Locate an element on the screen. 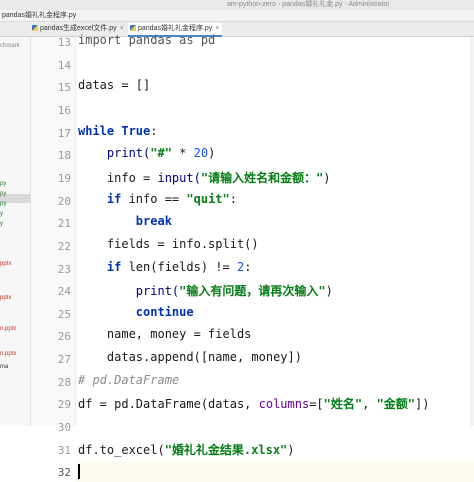 The width and height of the screenshot is (474, 482). code-line-13: import pandas as pd is located at coordinates (147, 40).